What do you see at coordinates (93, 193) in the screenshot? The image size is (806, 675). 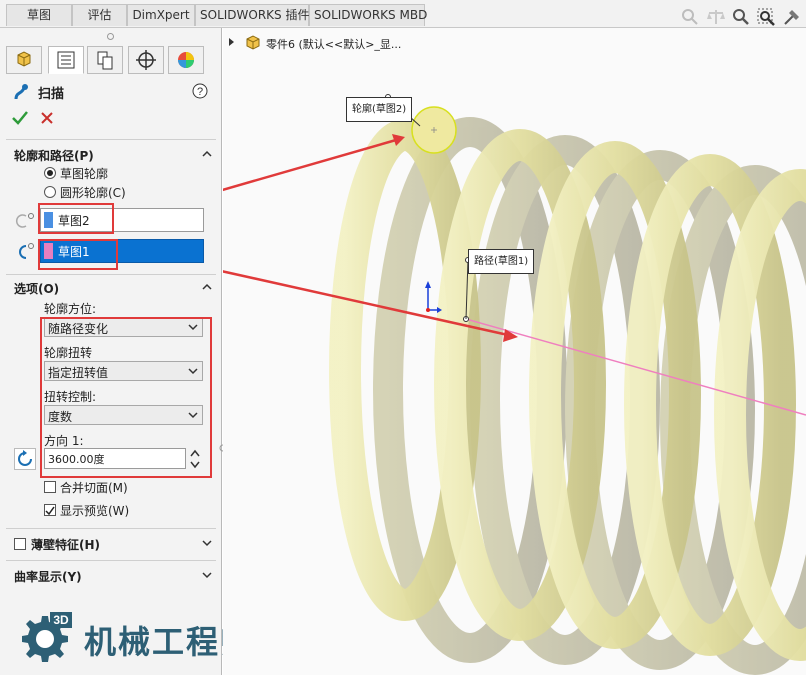 I see `radio-circle-profile-label: 圆形轮廓(C)` at bounding box center [93, 193].